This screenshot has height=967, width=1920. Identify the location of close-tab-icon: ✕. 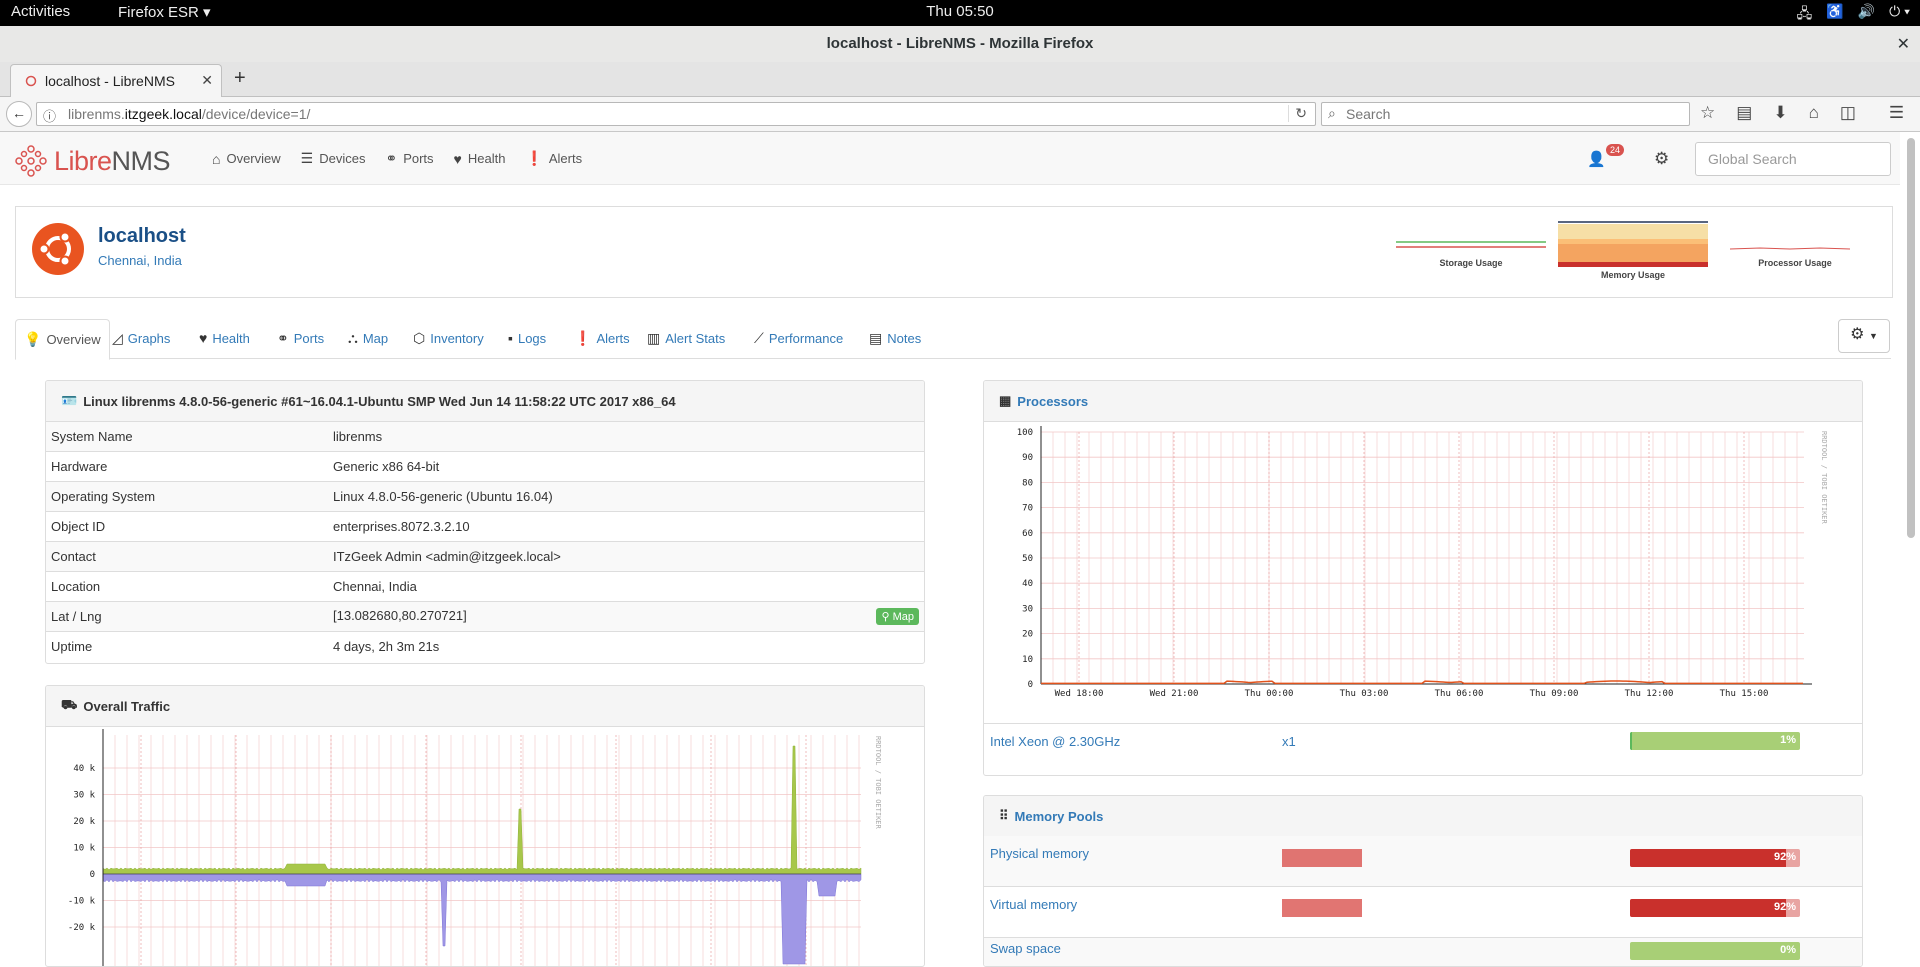
(207, 80).